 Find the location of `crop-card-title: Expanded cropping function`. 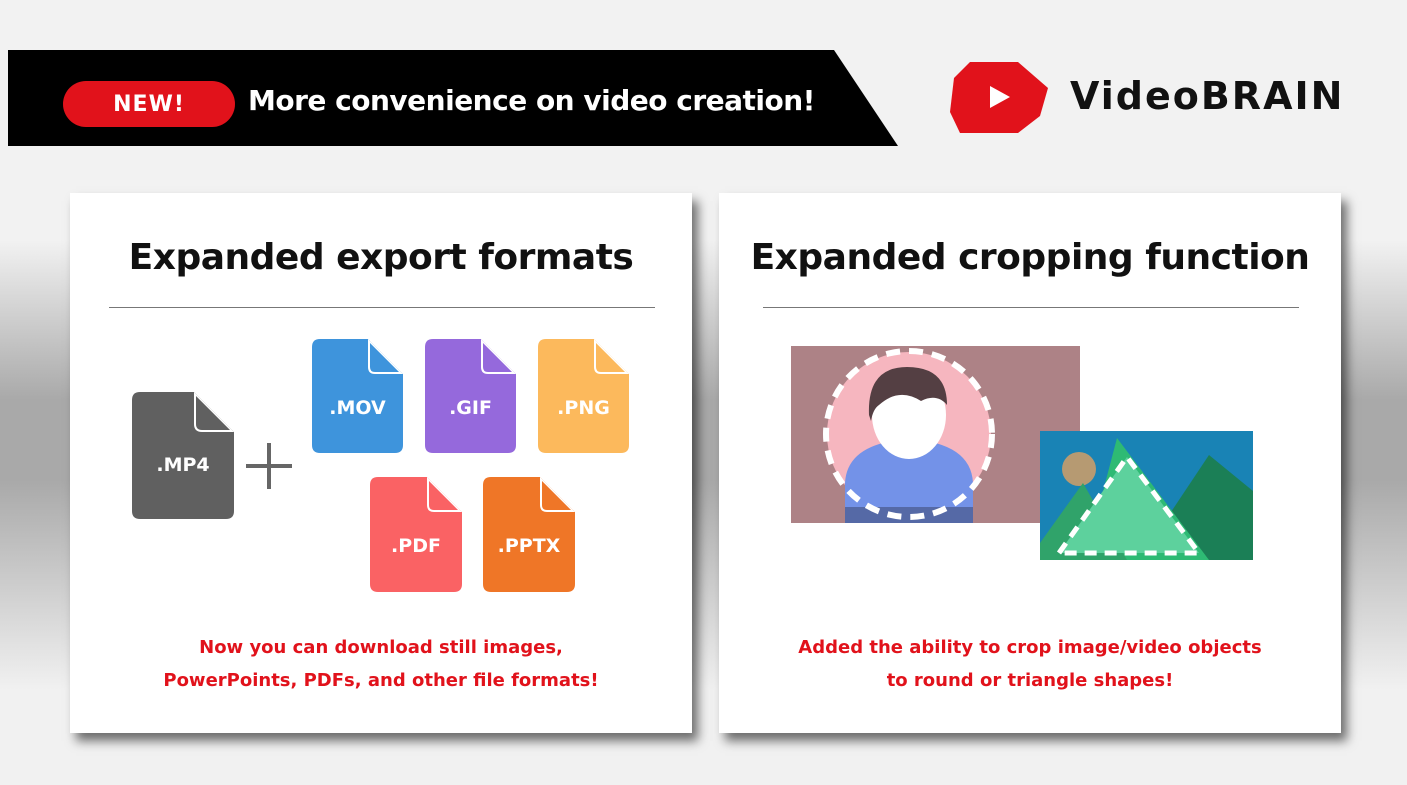

crop-card-title: Expanded cropping function is located at coordinates (1030, 257).